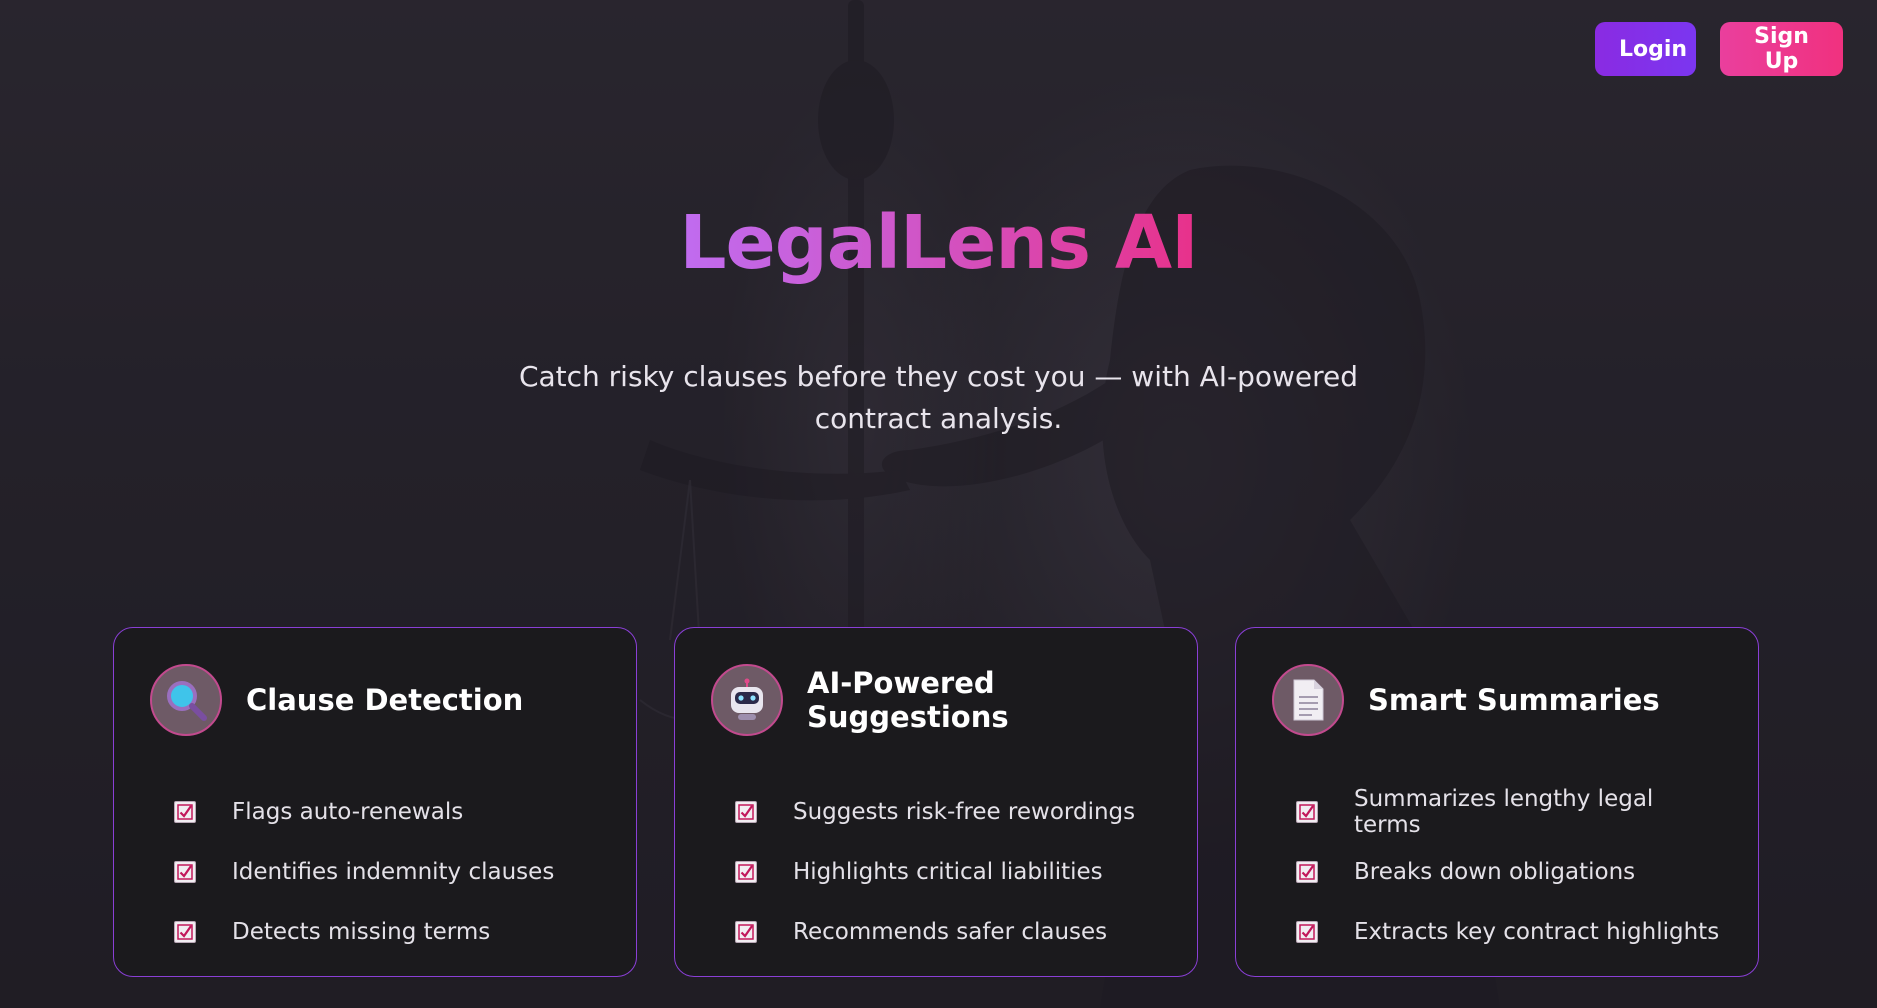  Describe the element at coordinates (1504, 812) in the screenshot. I see `list-item-text: Summarizes lengthy legal terms` at that location.